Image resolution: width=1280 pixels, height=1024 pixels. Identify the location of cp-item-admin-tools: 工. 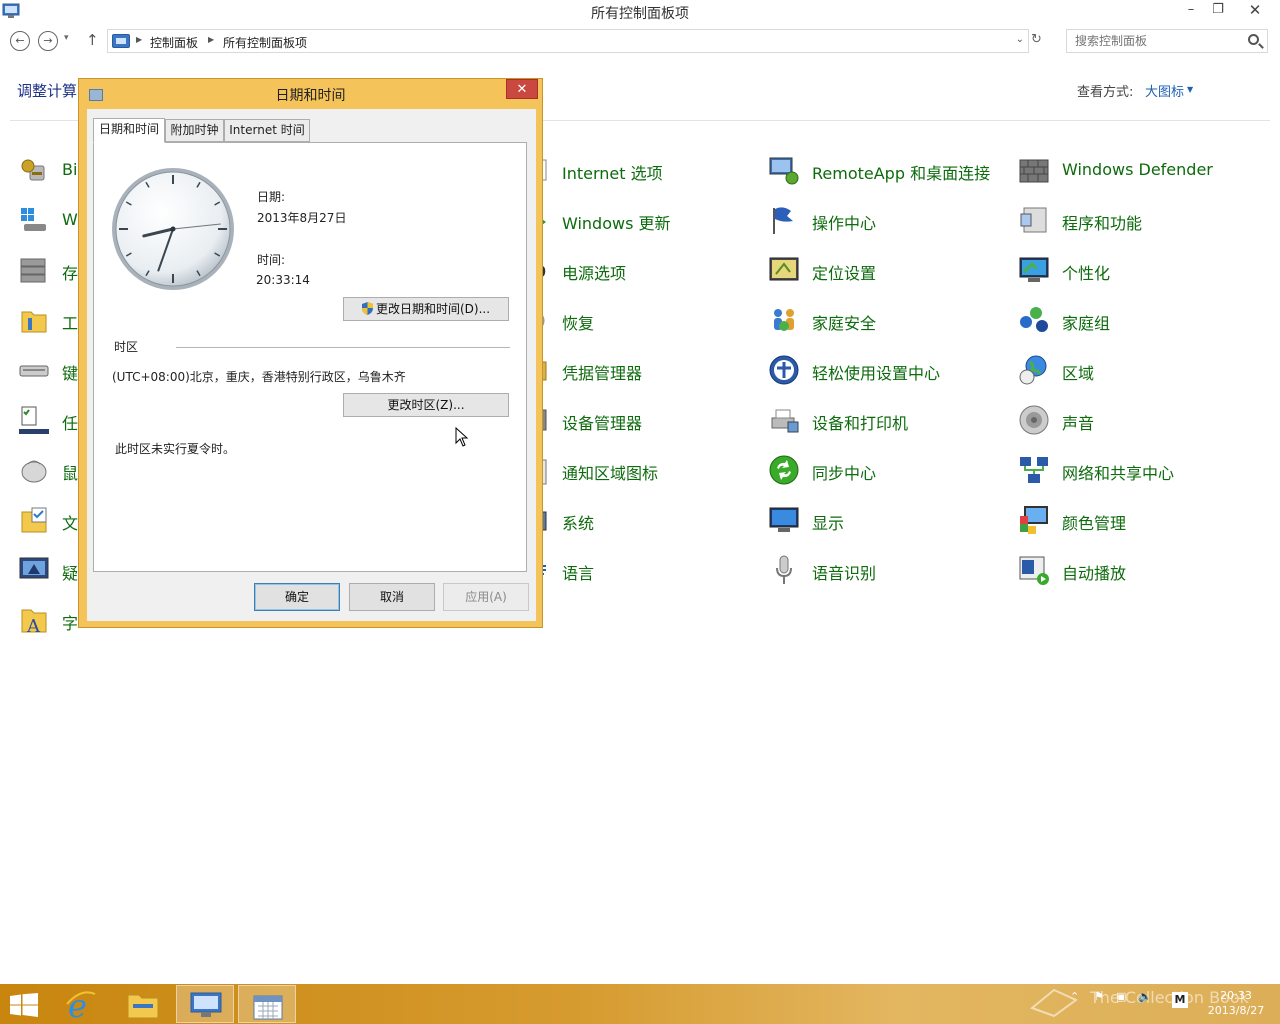
(48, 320).